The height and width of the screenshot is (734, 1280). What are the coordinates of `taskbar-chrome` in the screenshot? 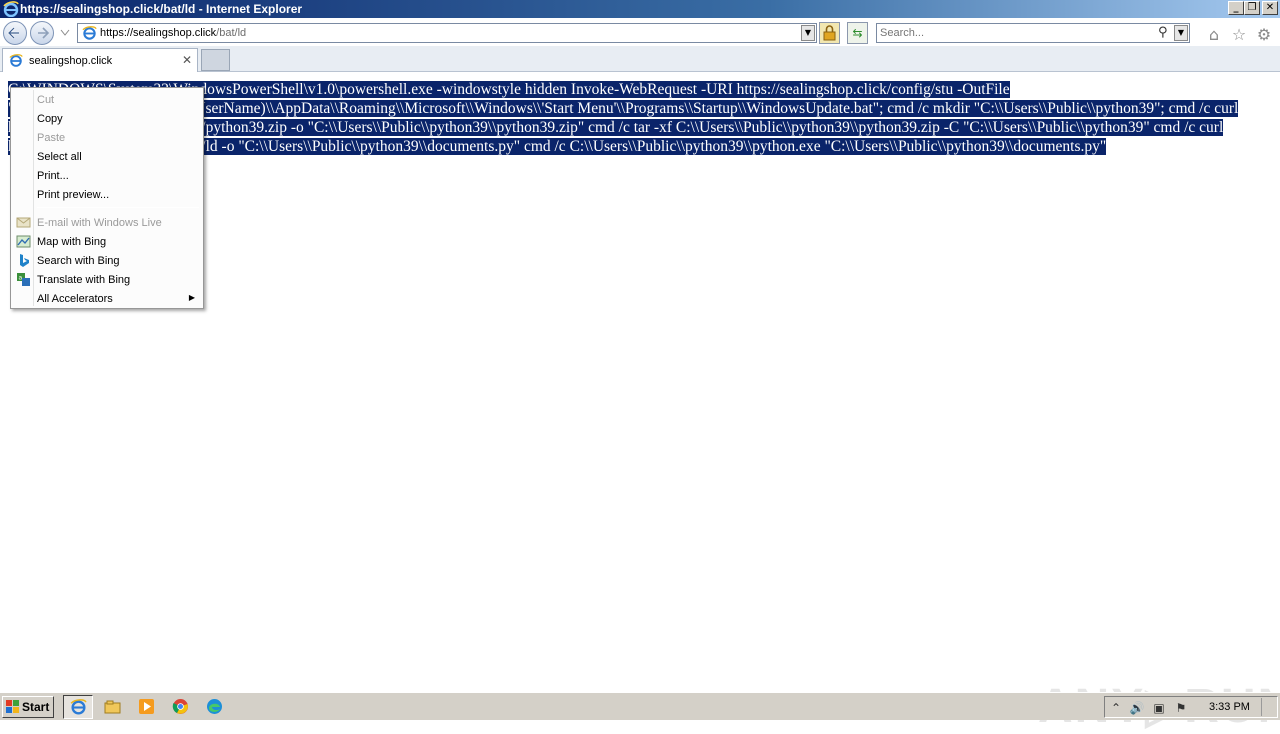 It's located at (181, 707).